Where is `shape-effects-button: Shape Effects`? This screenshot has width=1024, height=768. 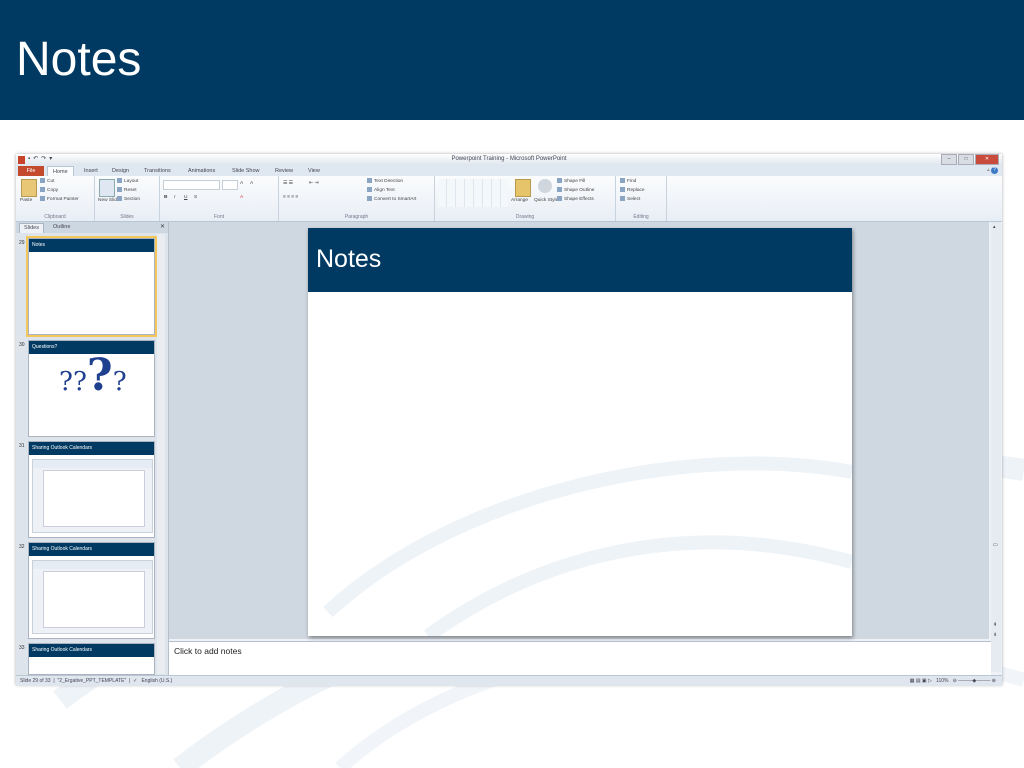 shape-effects-button: Shape Effects is located at coordinates (575, 199).